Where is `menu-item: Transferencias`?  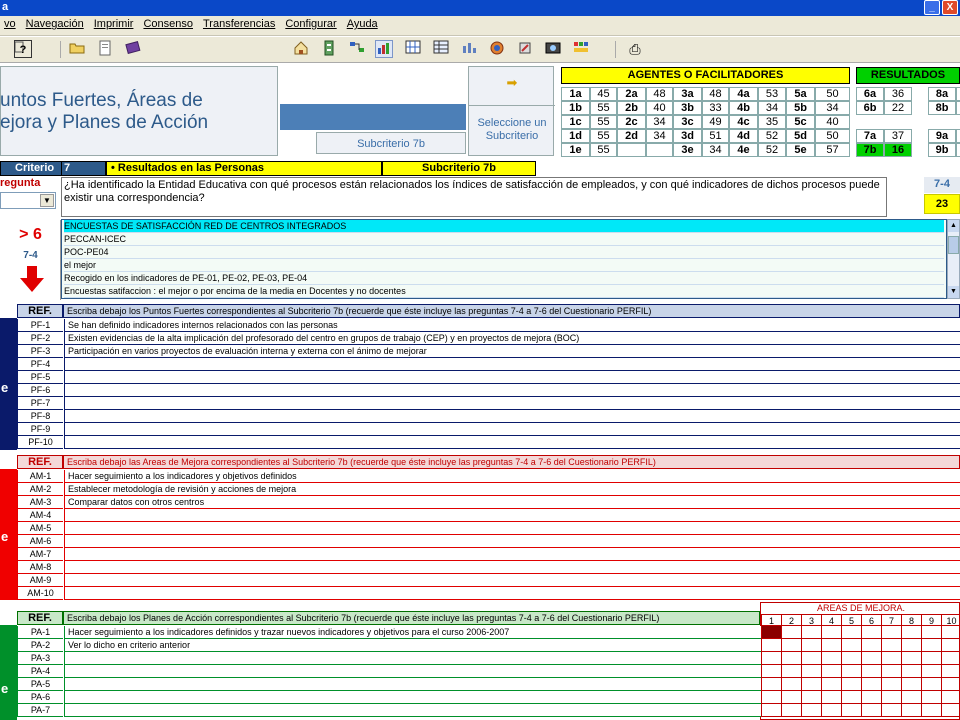
menu-item: Transferencias is located at coordinates (239, 24).